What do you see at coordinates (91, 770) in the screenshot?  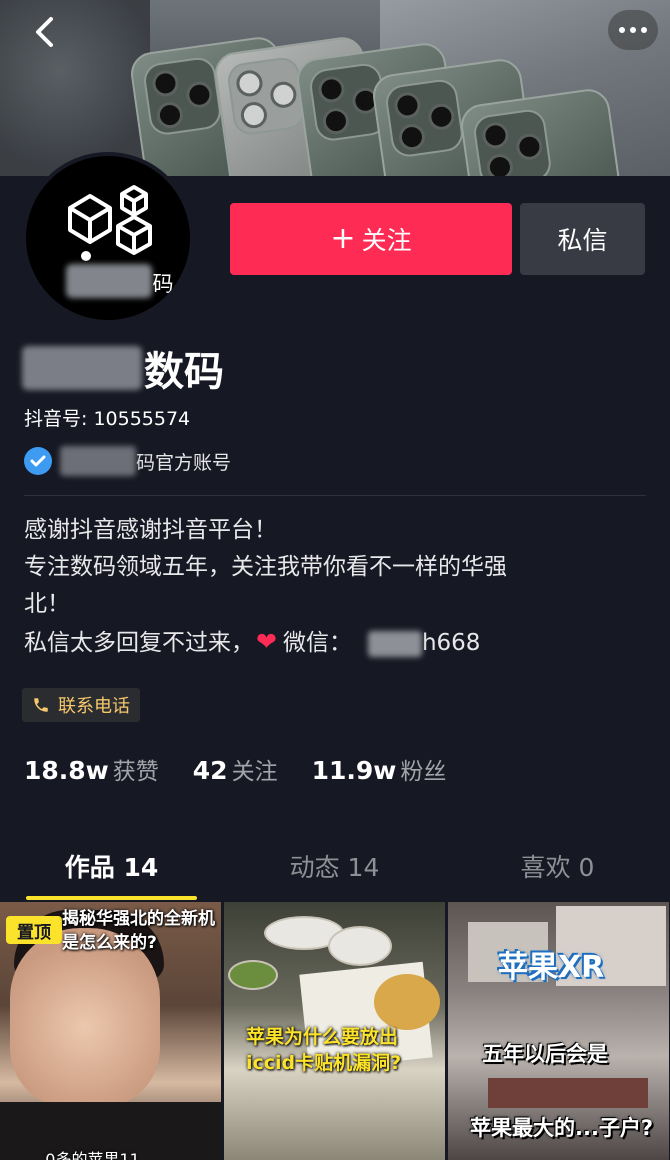 I see `likes-stat: 18.8w 获赞` at bounding box center [91, 770].